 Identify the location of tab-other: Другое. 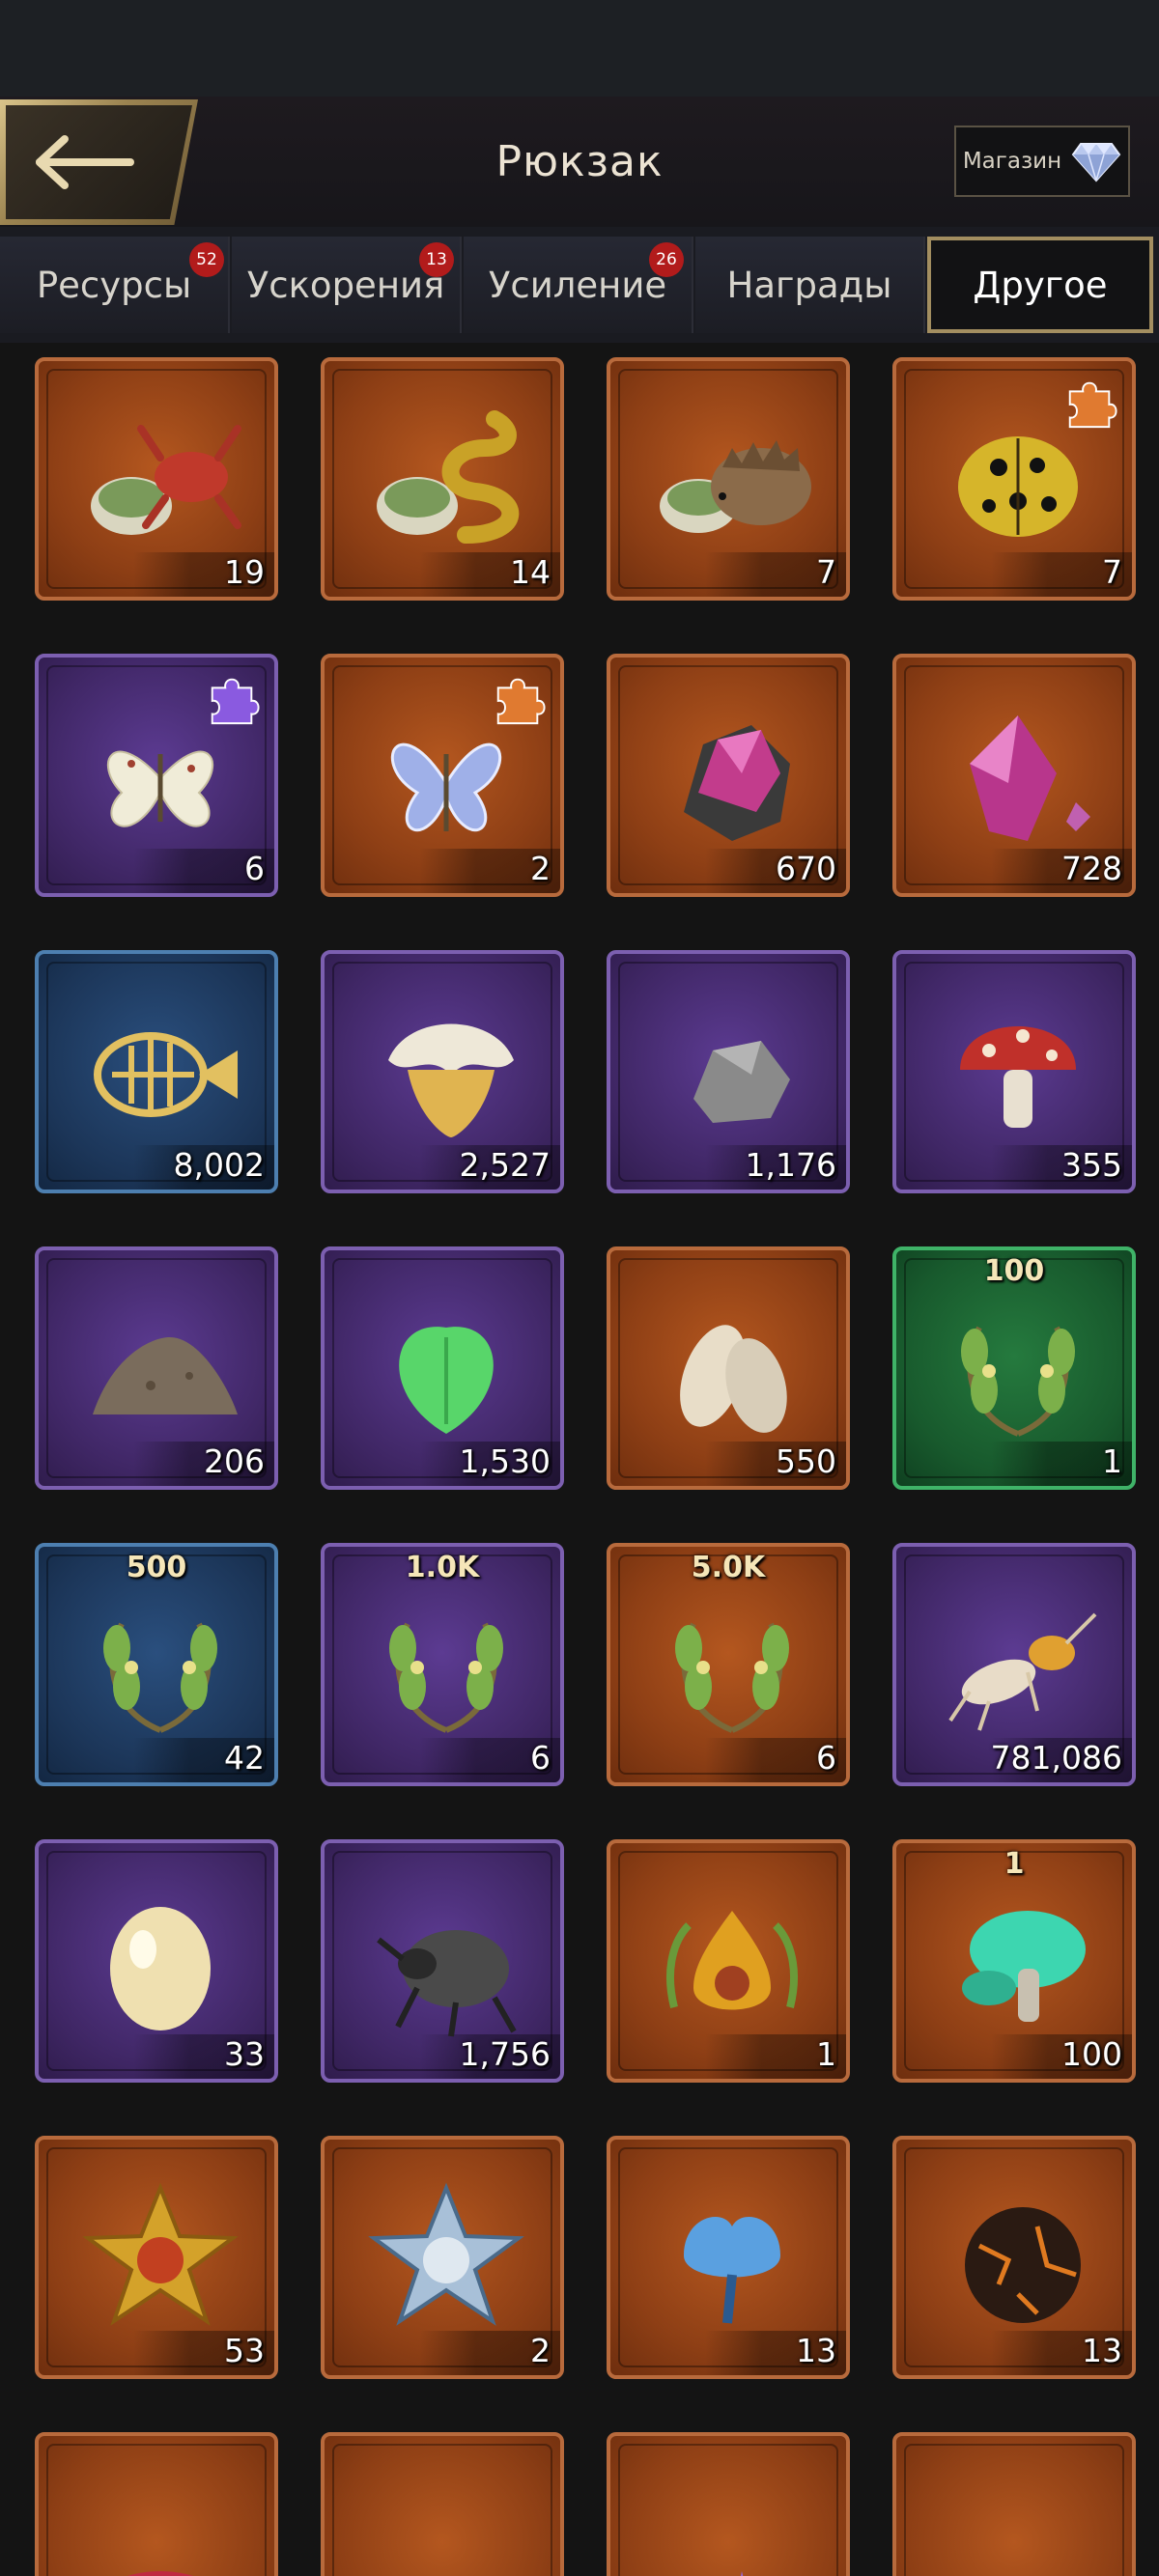
(1040, 285).